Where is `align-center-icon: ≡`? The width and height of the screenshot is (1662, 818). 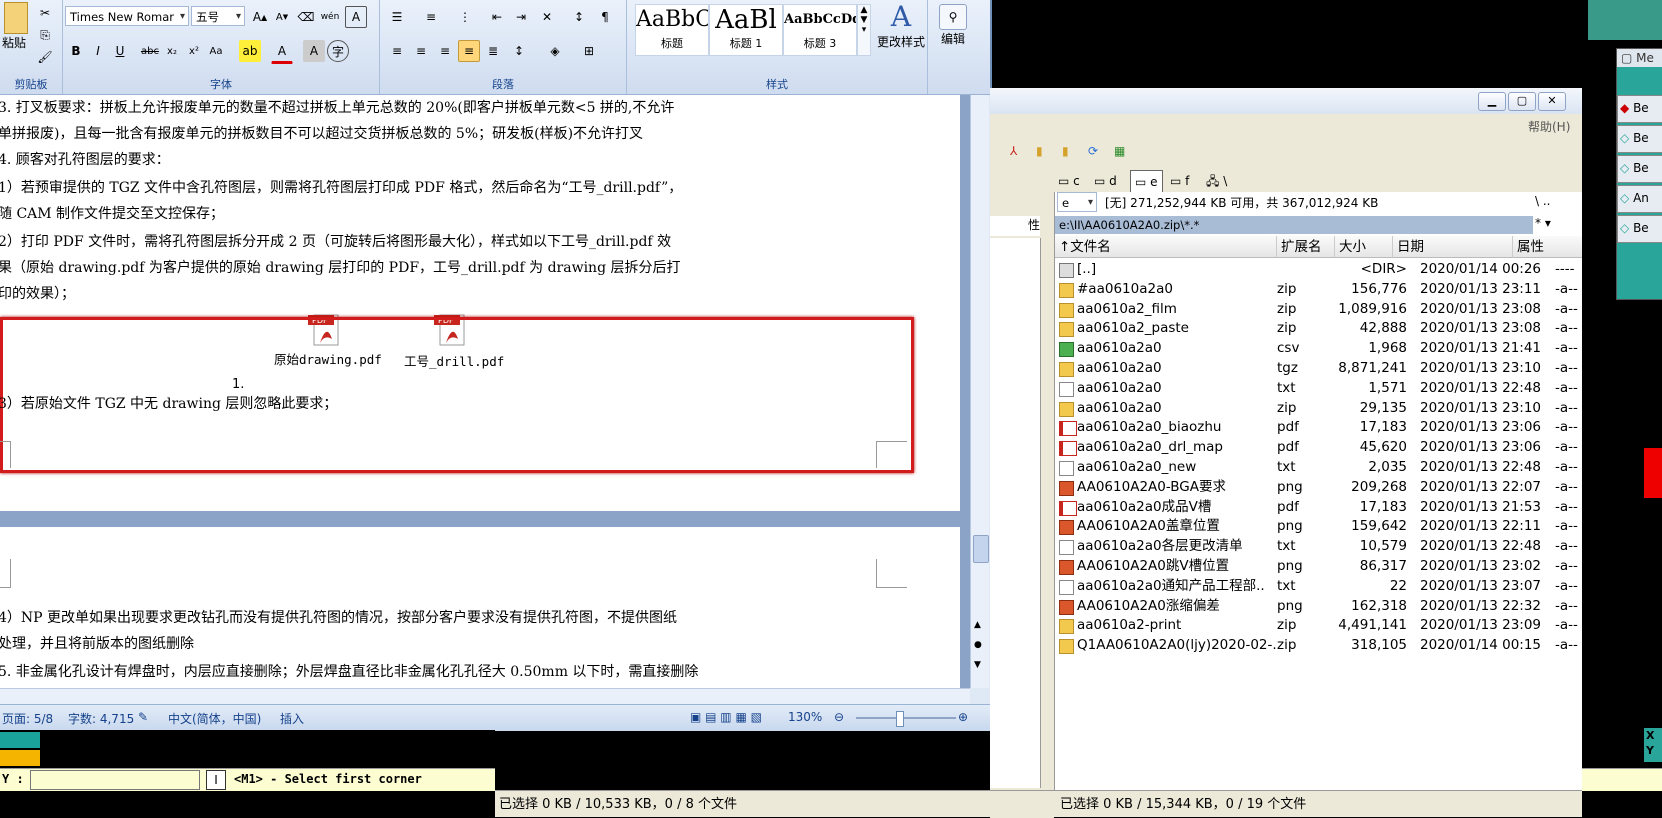
align-center-icon: ≡ is located at coordinates (421, 51).